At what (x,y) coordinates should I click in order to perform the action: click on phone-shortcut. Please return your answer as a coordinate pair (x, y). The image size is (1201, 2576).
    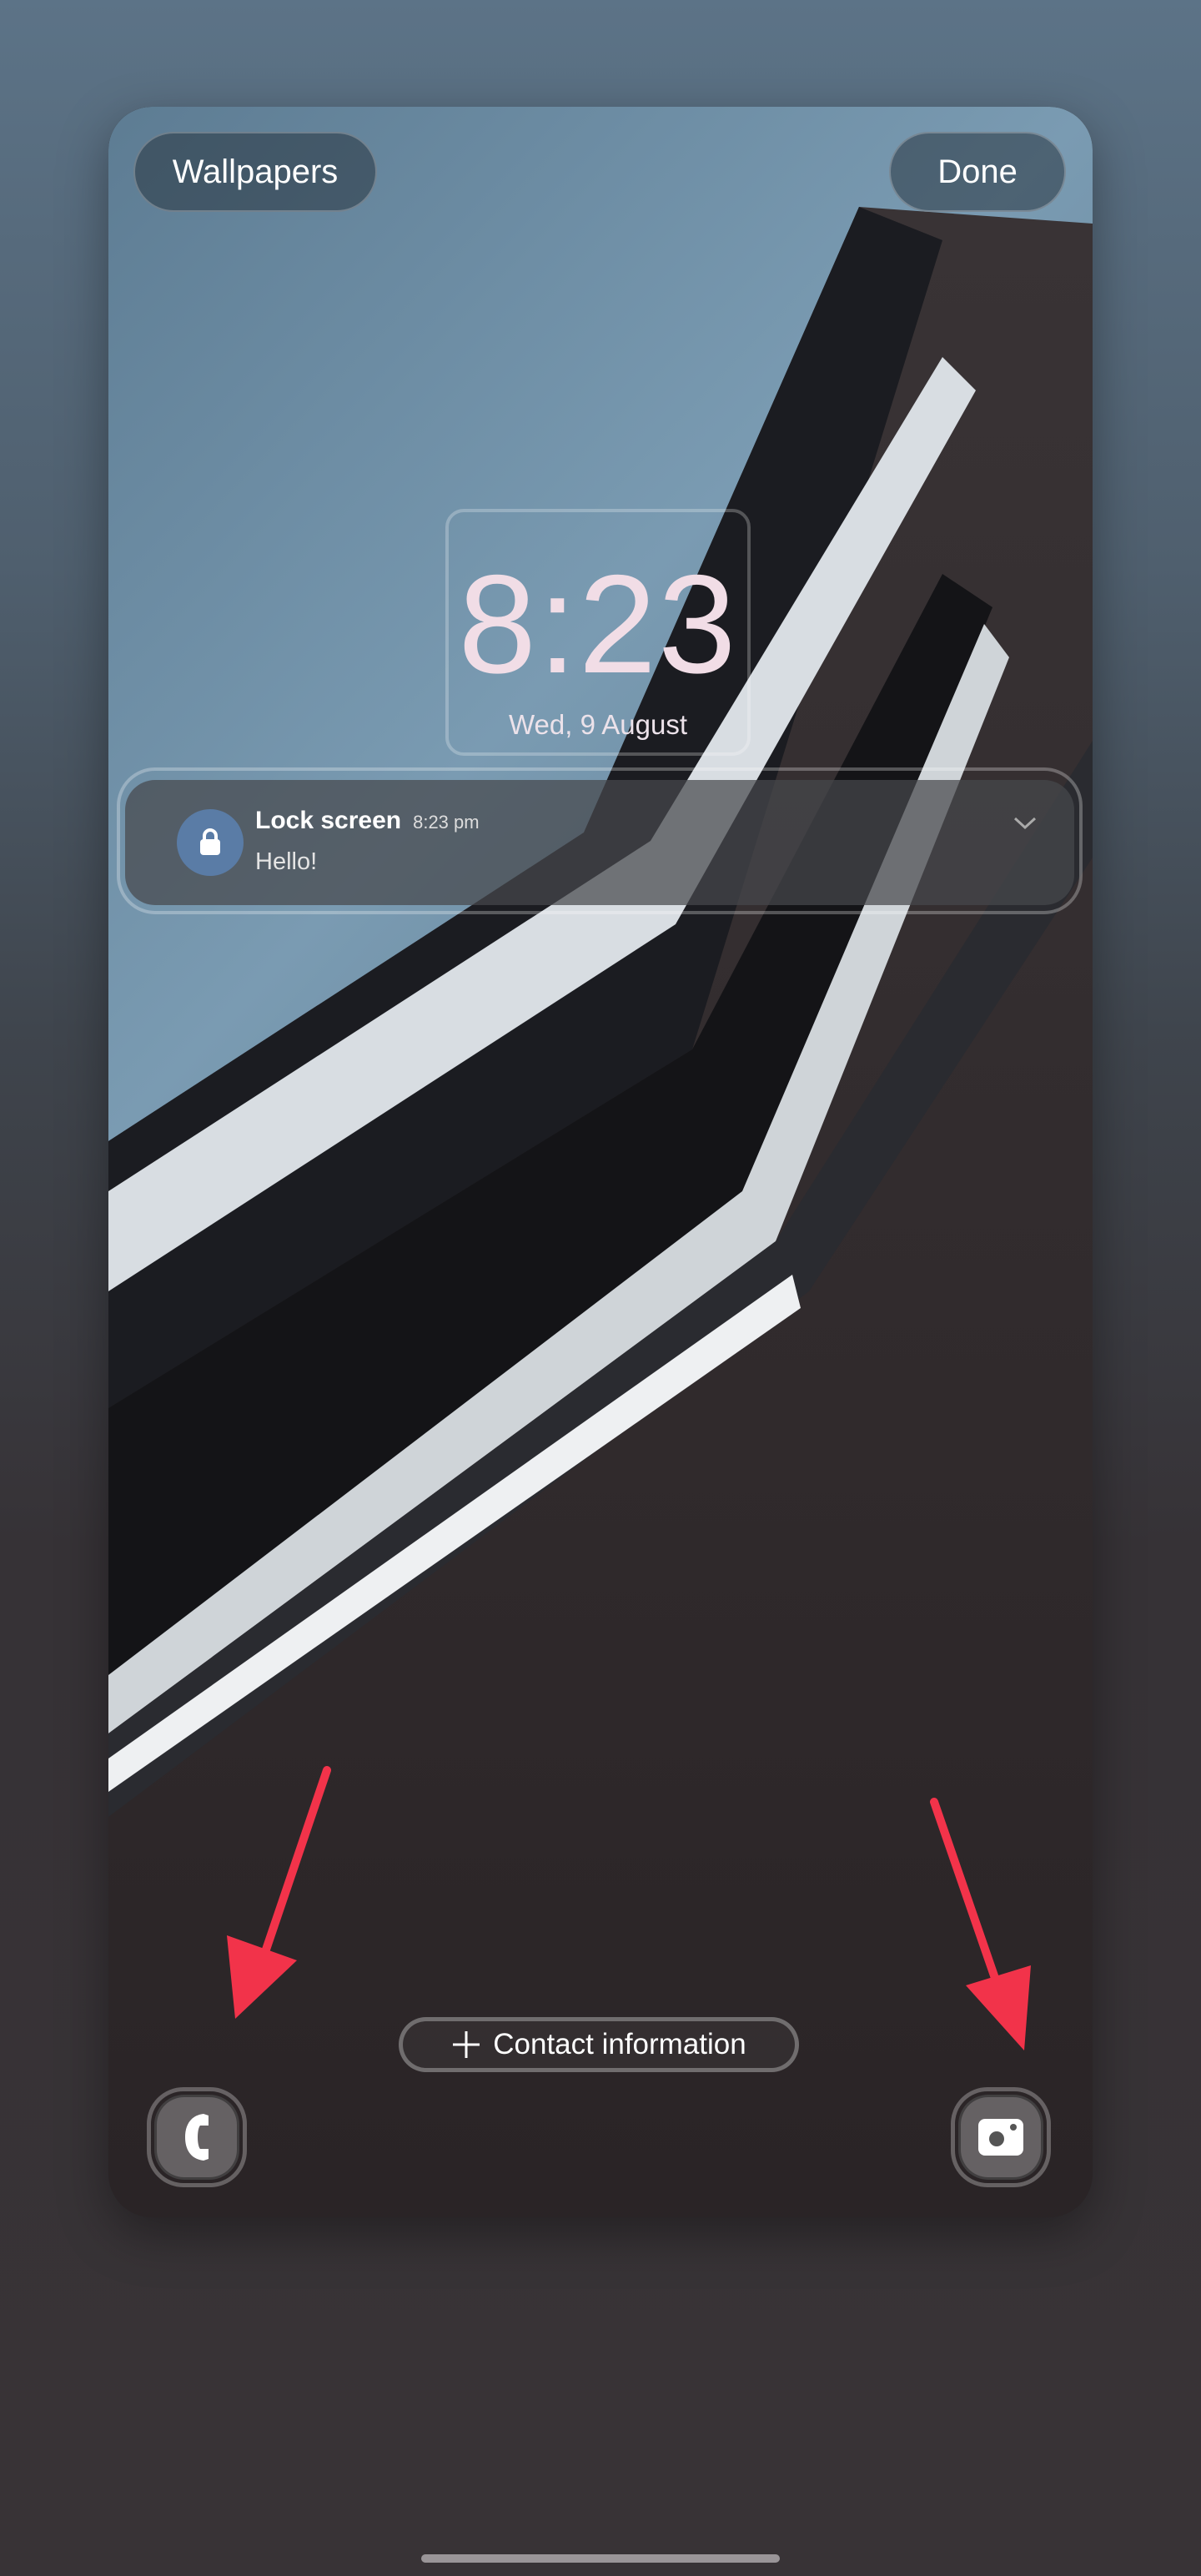
    Looking at the image, I should click on (197, 2137).